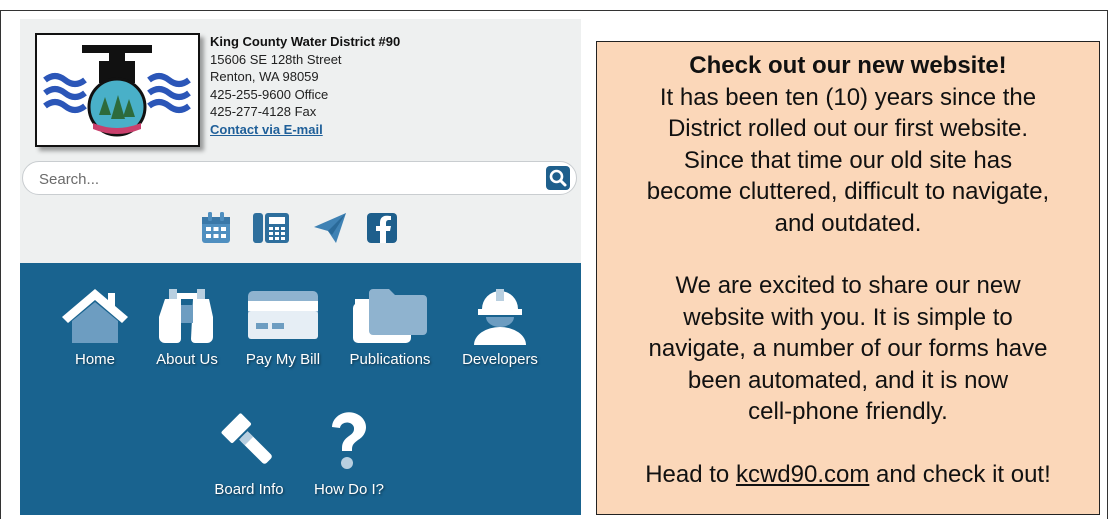 This screenshot has height=519, width=1110. Describe the element at coordinates (263, 111) in the screenshot. I see `fax-number: 425-277-4128 Fax` at that location.